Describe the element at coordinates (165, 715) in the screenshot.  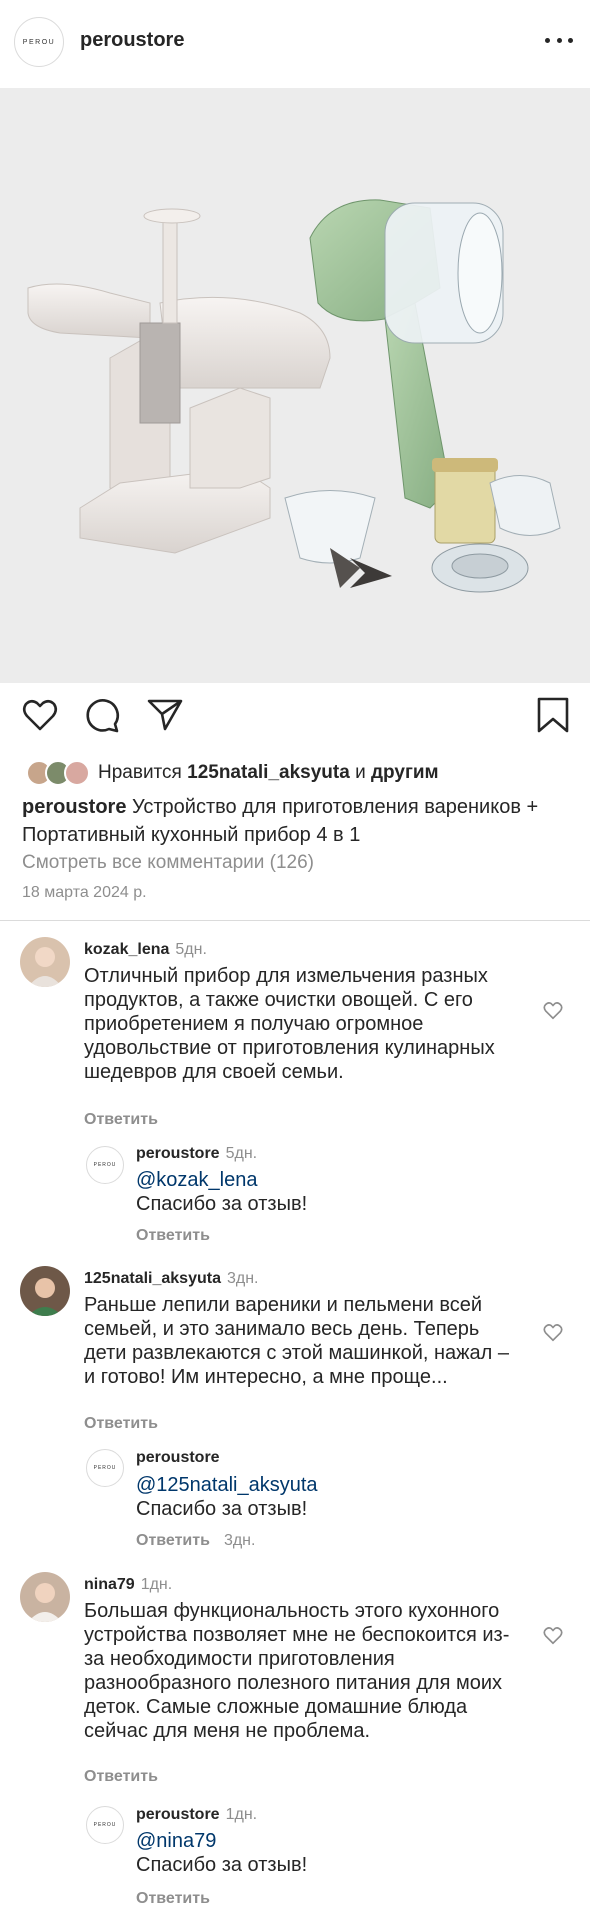
I see `send-icon` at that location.